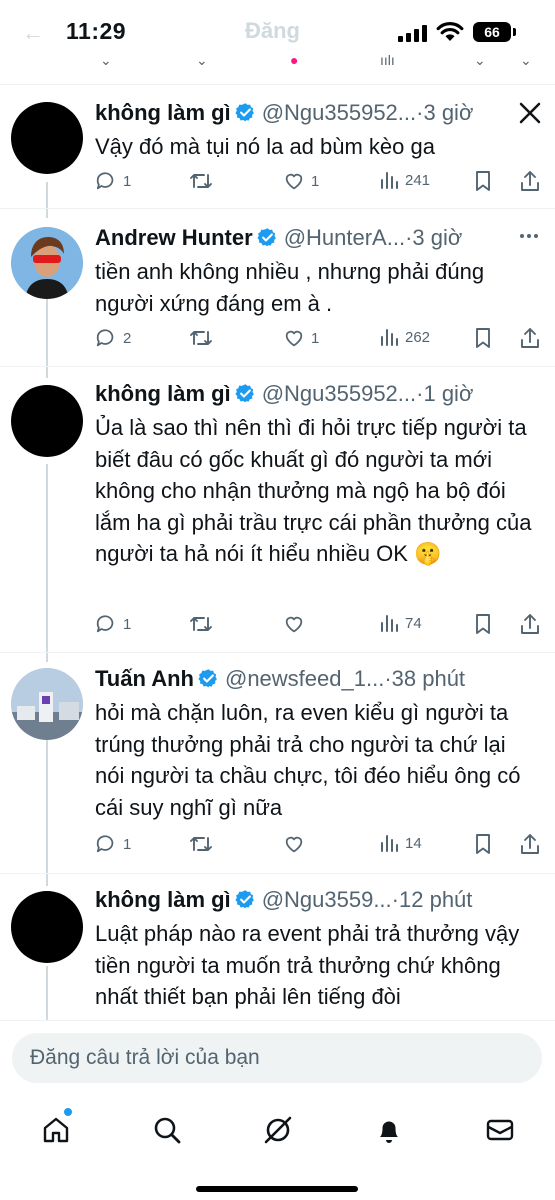 Image resolution: width=555 pixels, height=1200 pixels. What do you see at coordinates (144, 678) in the screenshot?
I see `display-name: Tuấn Anh` at bounding box center [144, 678].